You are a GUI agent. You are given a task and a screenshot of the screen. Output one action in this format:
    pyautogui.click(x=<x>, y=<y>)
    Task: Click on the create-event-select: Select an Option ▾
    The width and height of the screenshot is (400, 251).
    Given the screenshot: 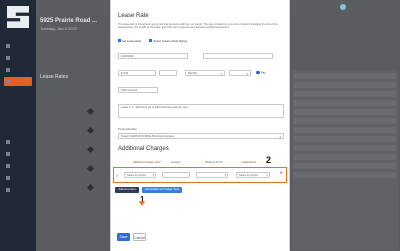 What is the action you would take?
    pyautogui.click(x=253, y=175)
    